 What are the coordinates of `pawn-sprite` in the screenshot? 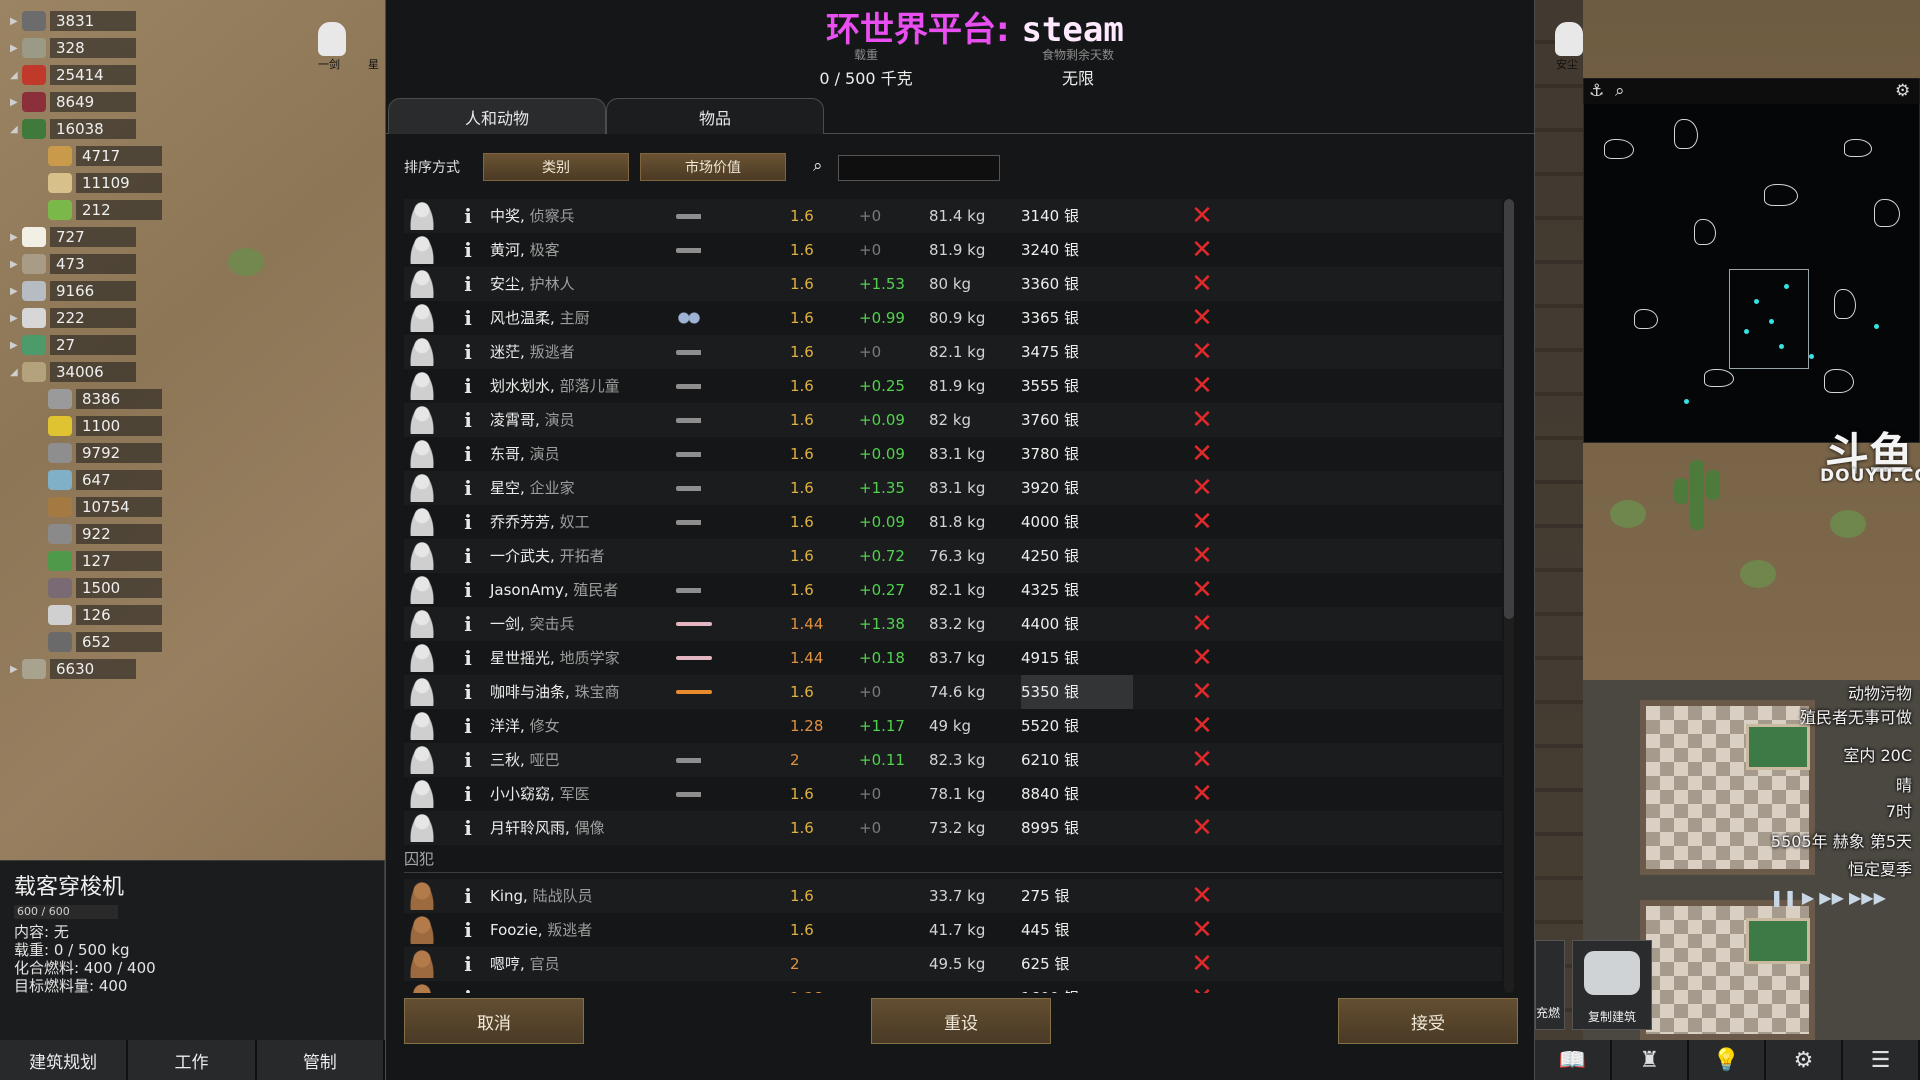 It's located at (1569, 39).